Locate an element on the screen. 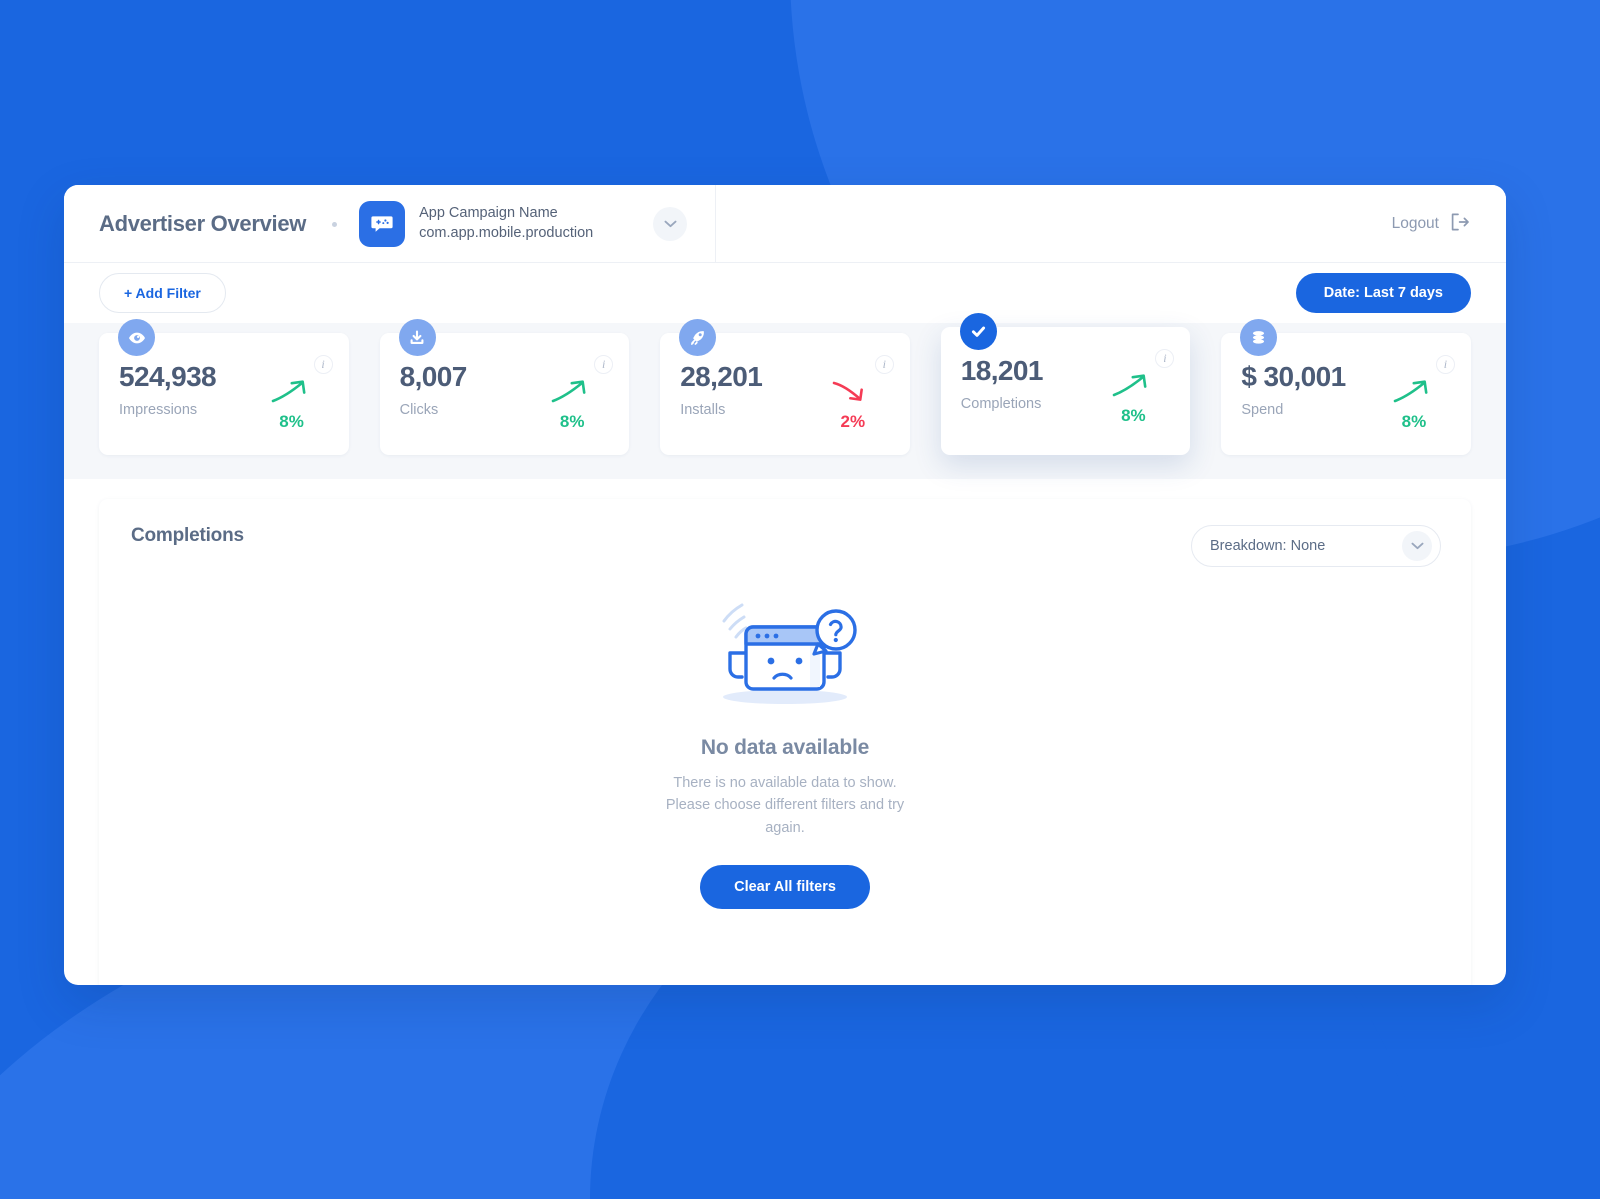  sad-browser-window-icon is located at coordinates (785, 647).